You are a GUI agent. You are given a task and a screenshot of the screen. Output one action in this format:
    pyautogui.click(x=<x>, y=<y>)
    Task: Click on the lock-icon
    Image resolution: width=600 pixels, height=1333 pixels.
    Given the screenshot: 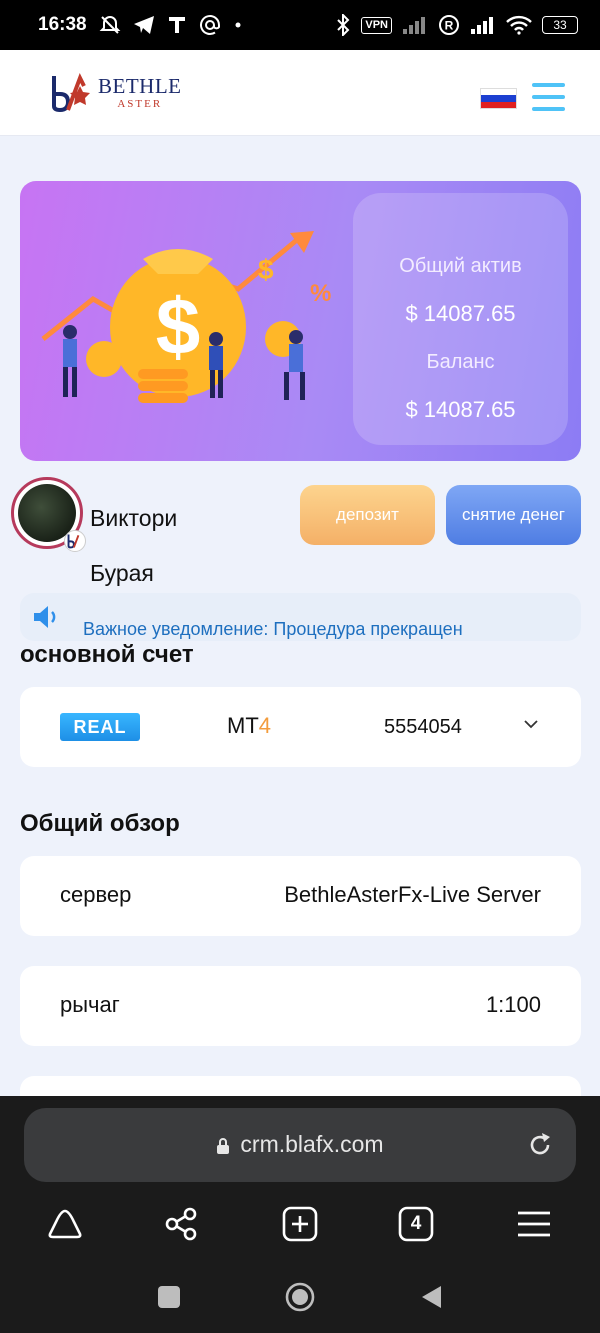 What is the action you would take?
    pyautogui.click(x=223, y=1145)
    